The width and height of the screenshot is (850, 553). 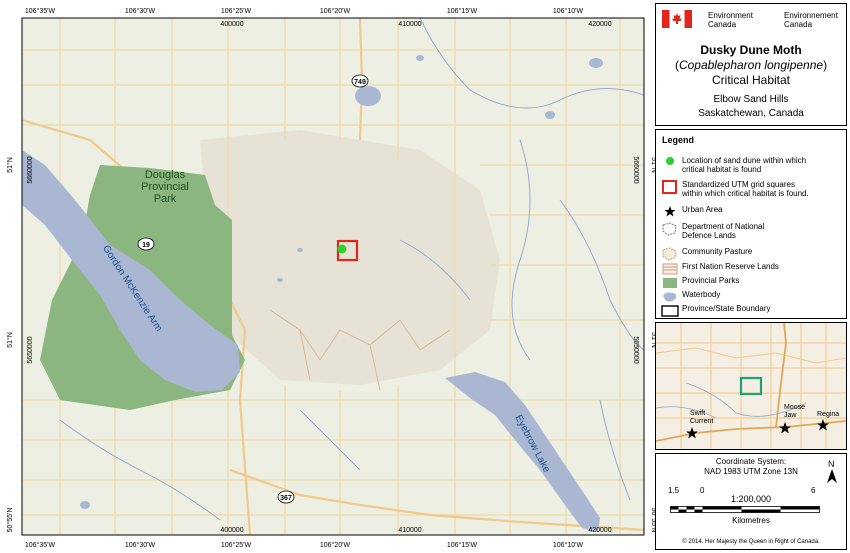 I want to click on legend-label: First Nation Reserve Lands, so click(x=730, y=266).